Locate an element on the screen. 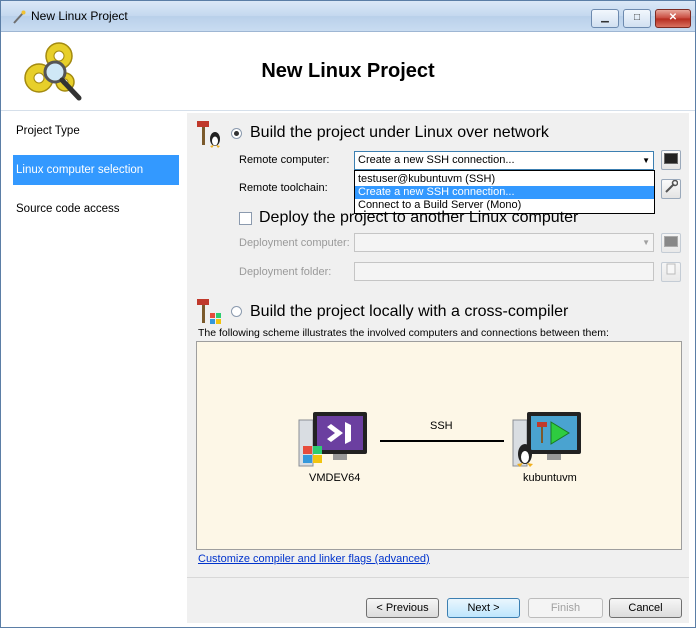  connection-line is located at coordinates (442, 441).